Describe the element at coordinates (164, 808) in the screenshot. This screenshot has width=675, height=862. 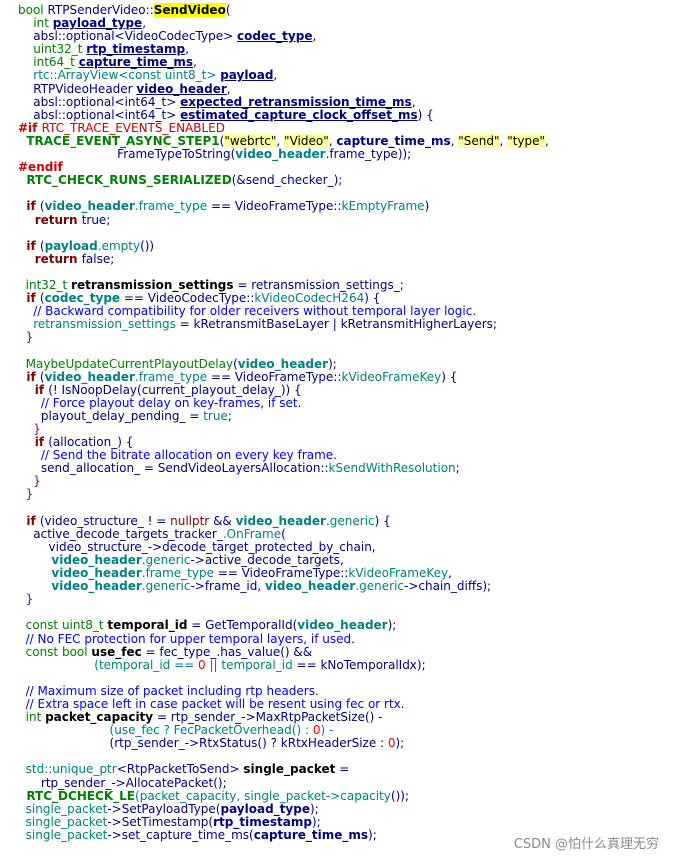
I see `code-token: ->SetPayloadType(` at that location.